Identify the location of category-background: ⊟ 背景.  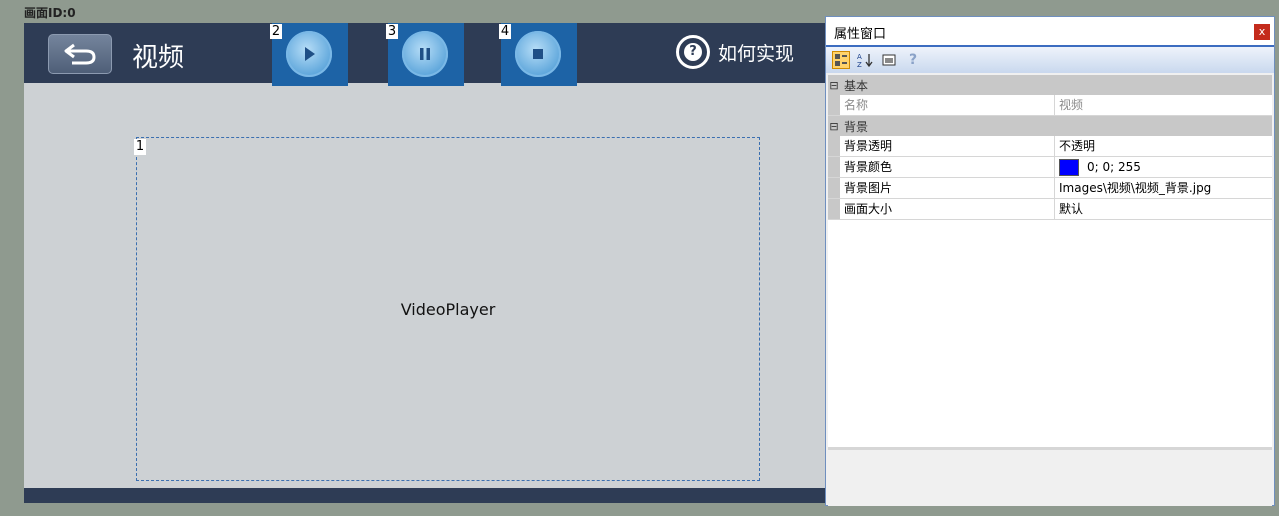
(1050, 126).